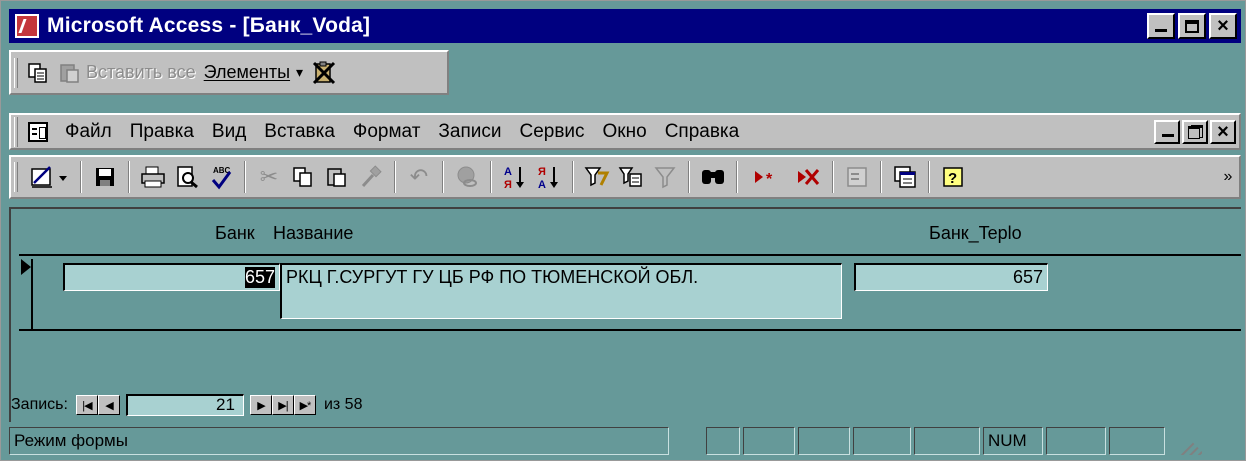  I want to click on menu-insert: Вставка, so click(299, 132).